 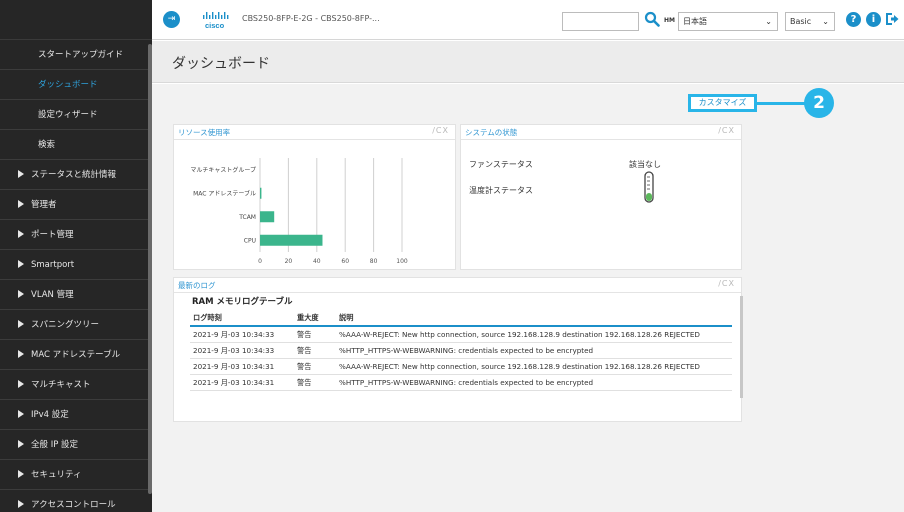 What do you see at coordinates (314, 132) in the screenshot?
I see `widget-header: リソース使用率 /CX` at bounding box center [314, 132].